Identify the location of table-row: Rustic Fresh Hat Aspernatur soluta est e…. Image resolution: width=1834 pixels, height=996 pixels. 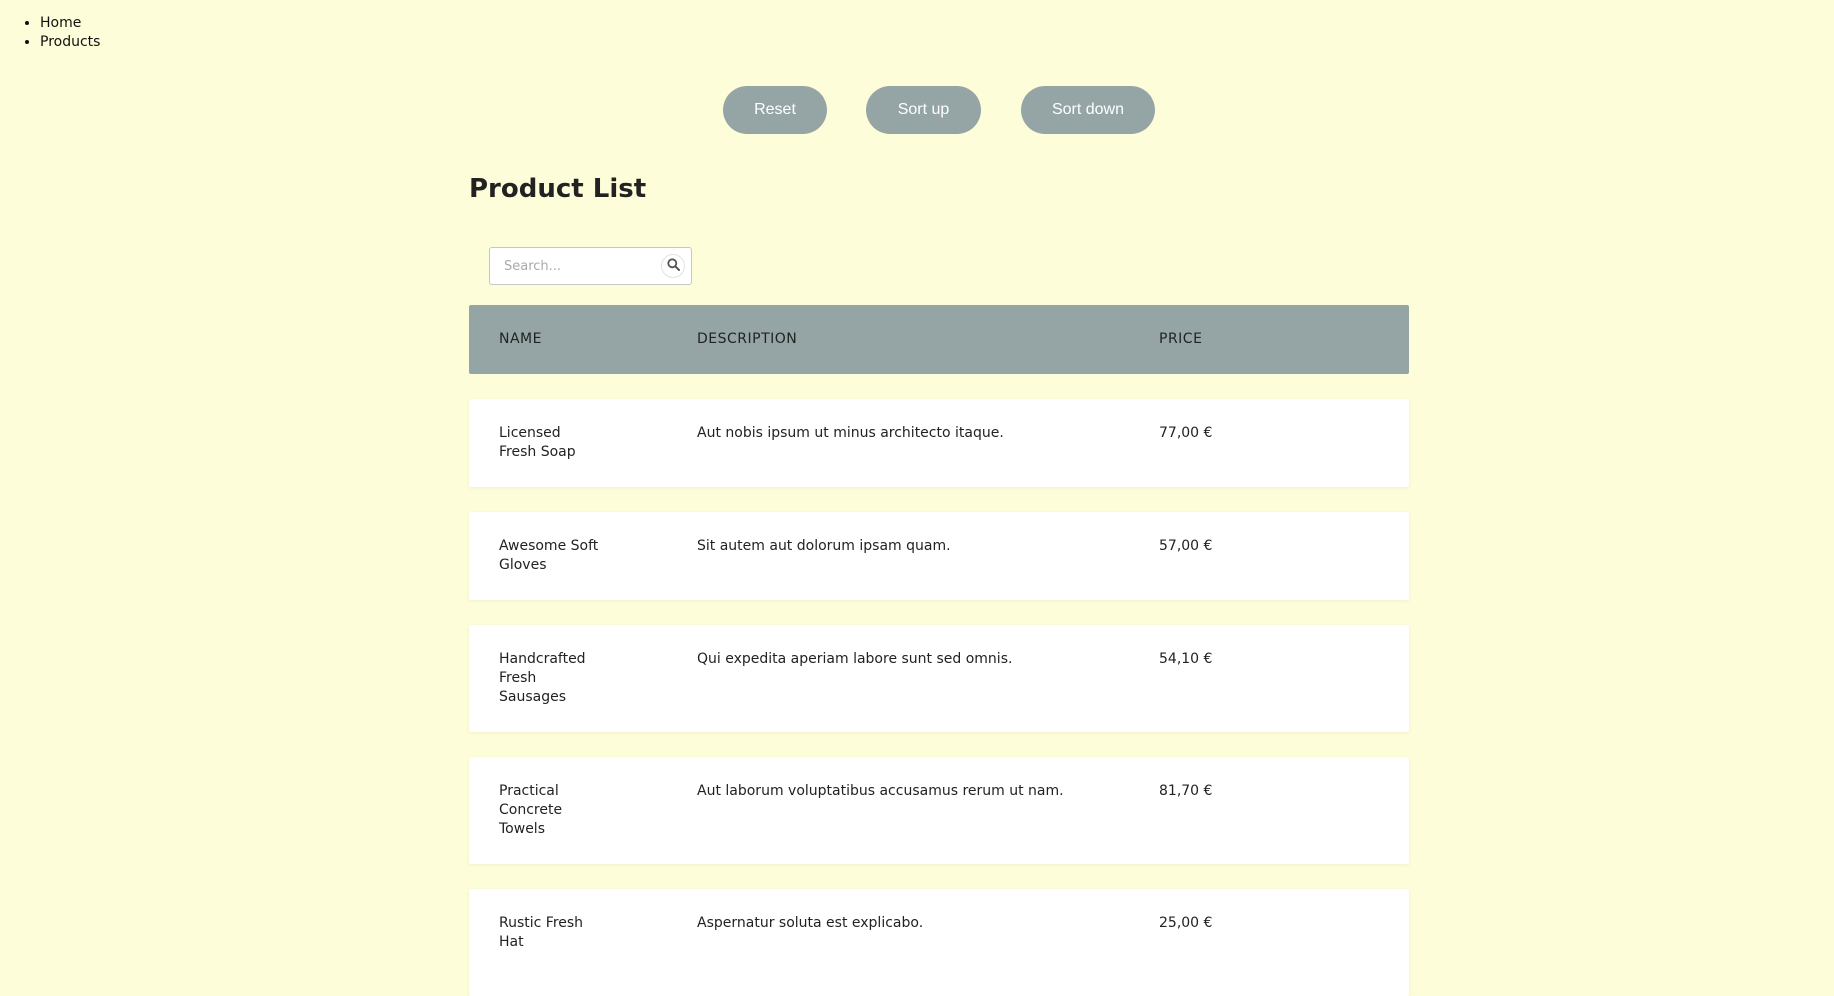
(939, 942).